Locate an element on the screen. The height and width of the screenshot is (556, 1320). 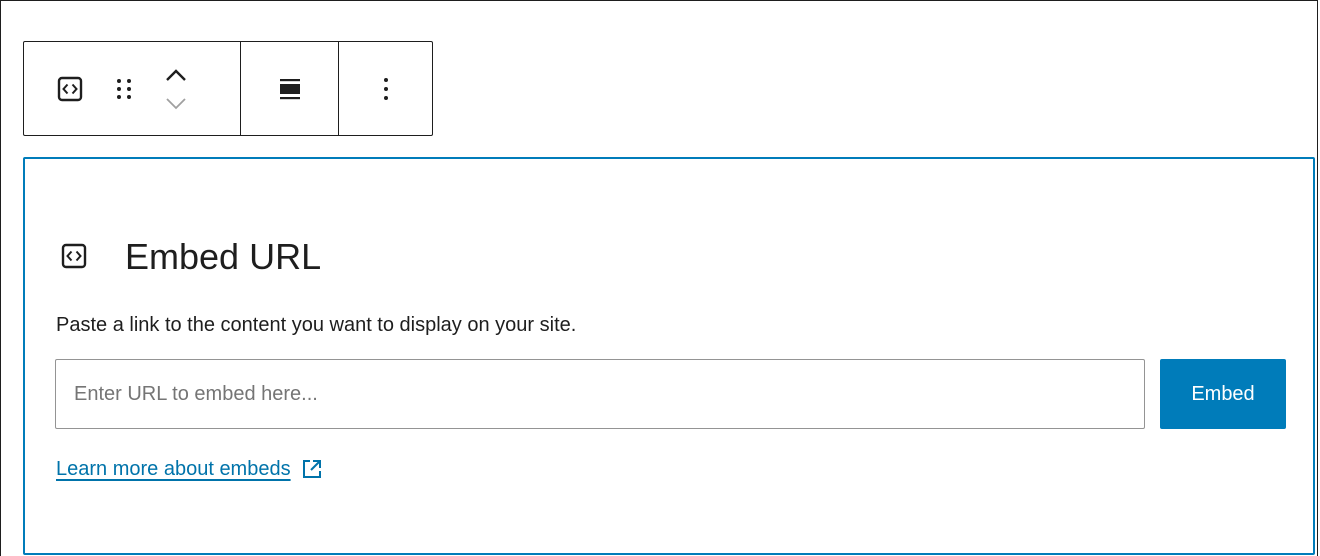
move-up-button is located at coordinates (176, 75).